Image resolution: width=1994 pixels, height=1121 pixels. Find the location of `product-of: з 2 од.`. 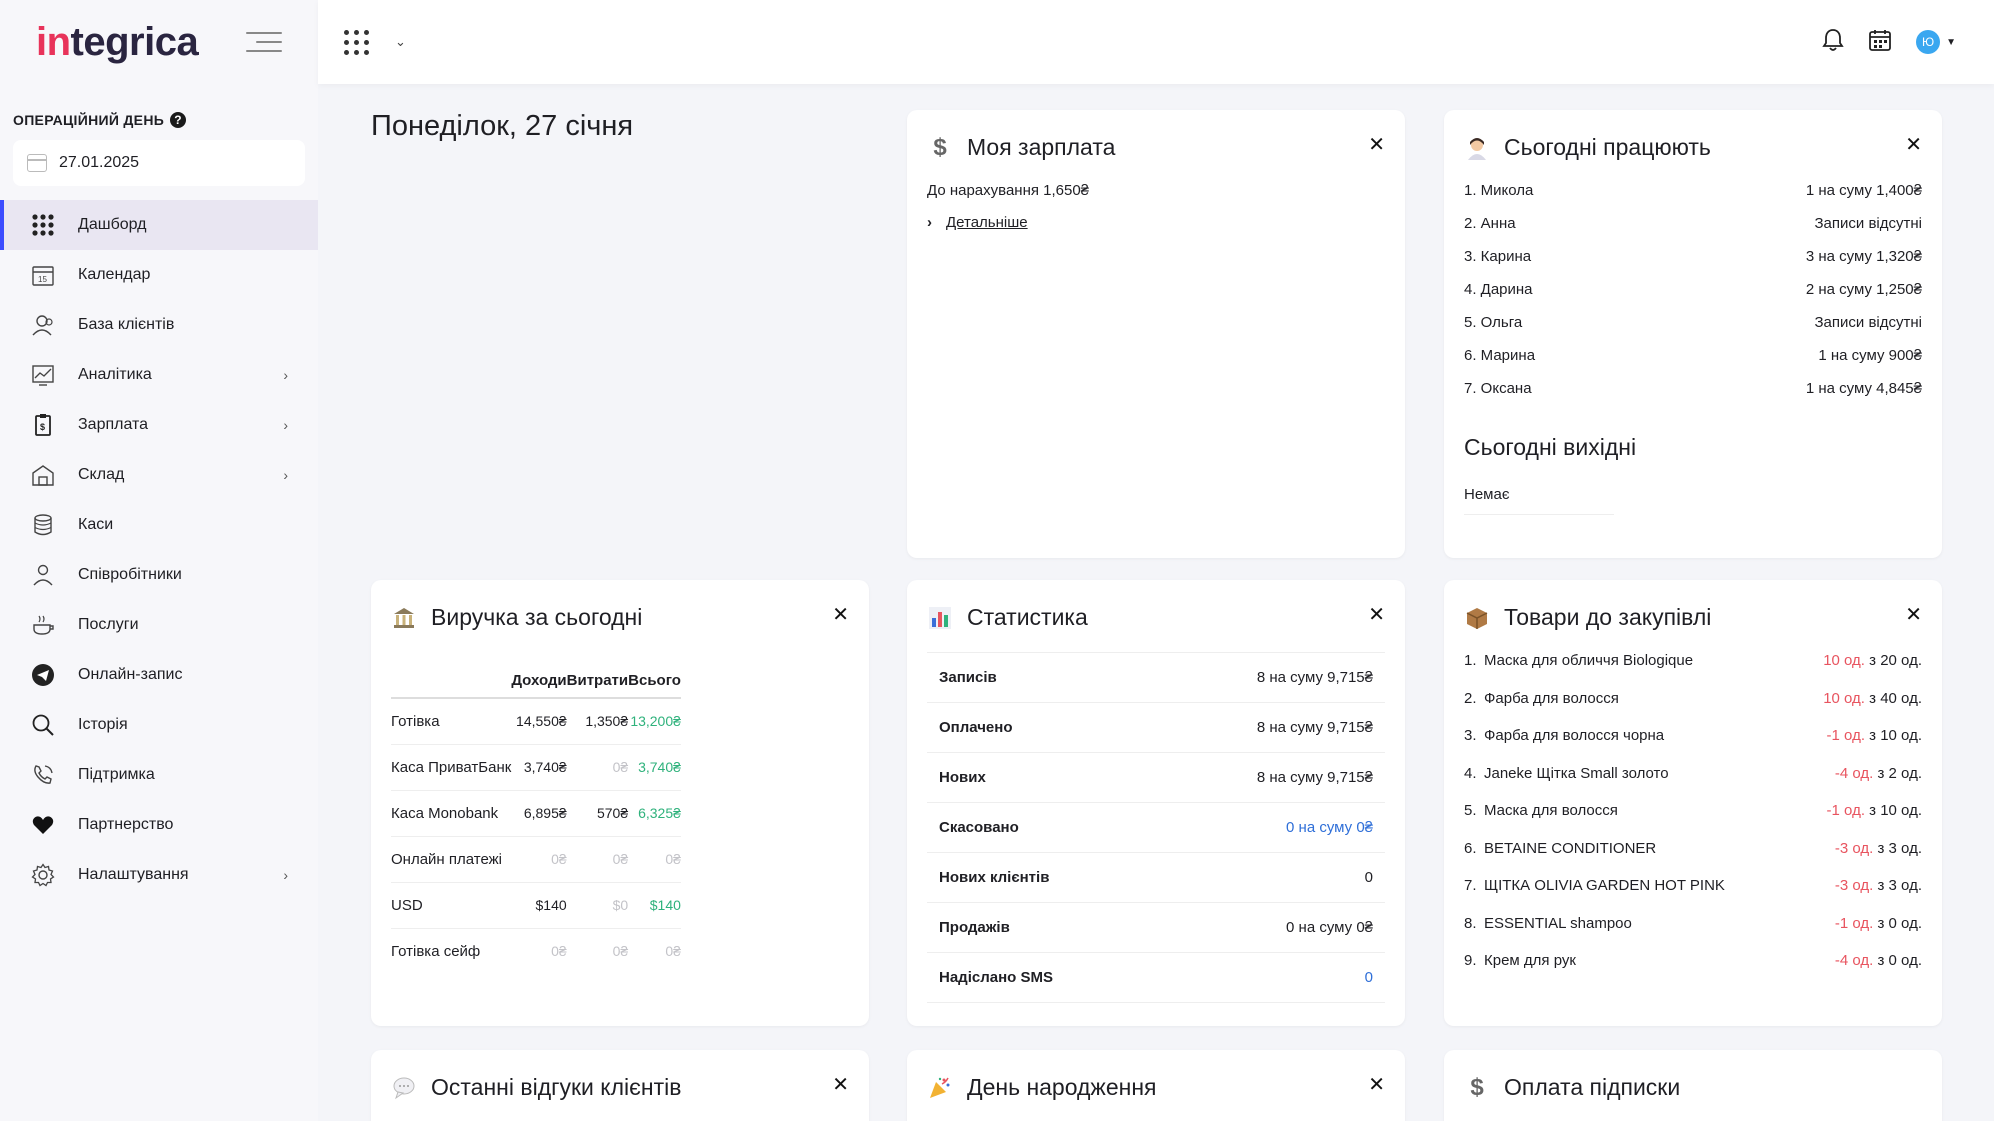

product-of: з 2 од. is located at coordinates (1900, 773).